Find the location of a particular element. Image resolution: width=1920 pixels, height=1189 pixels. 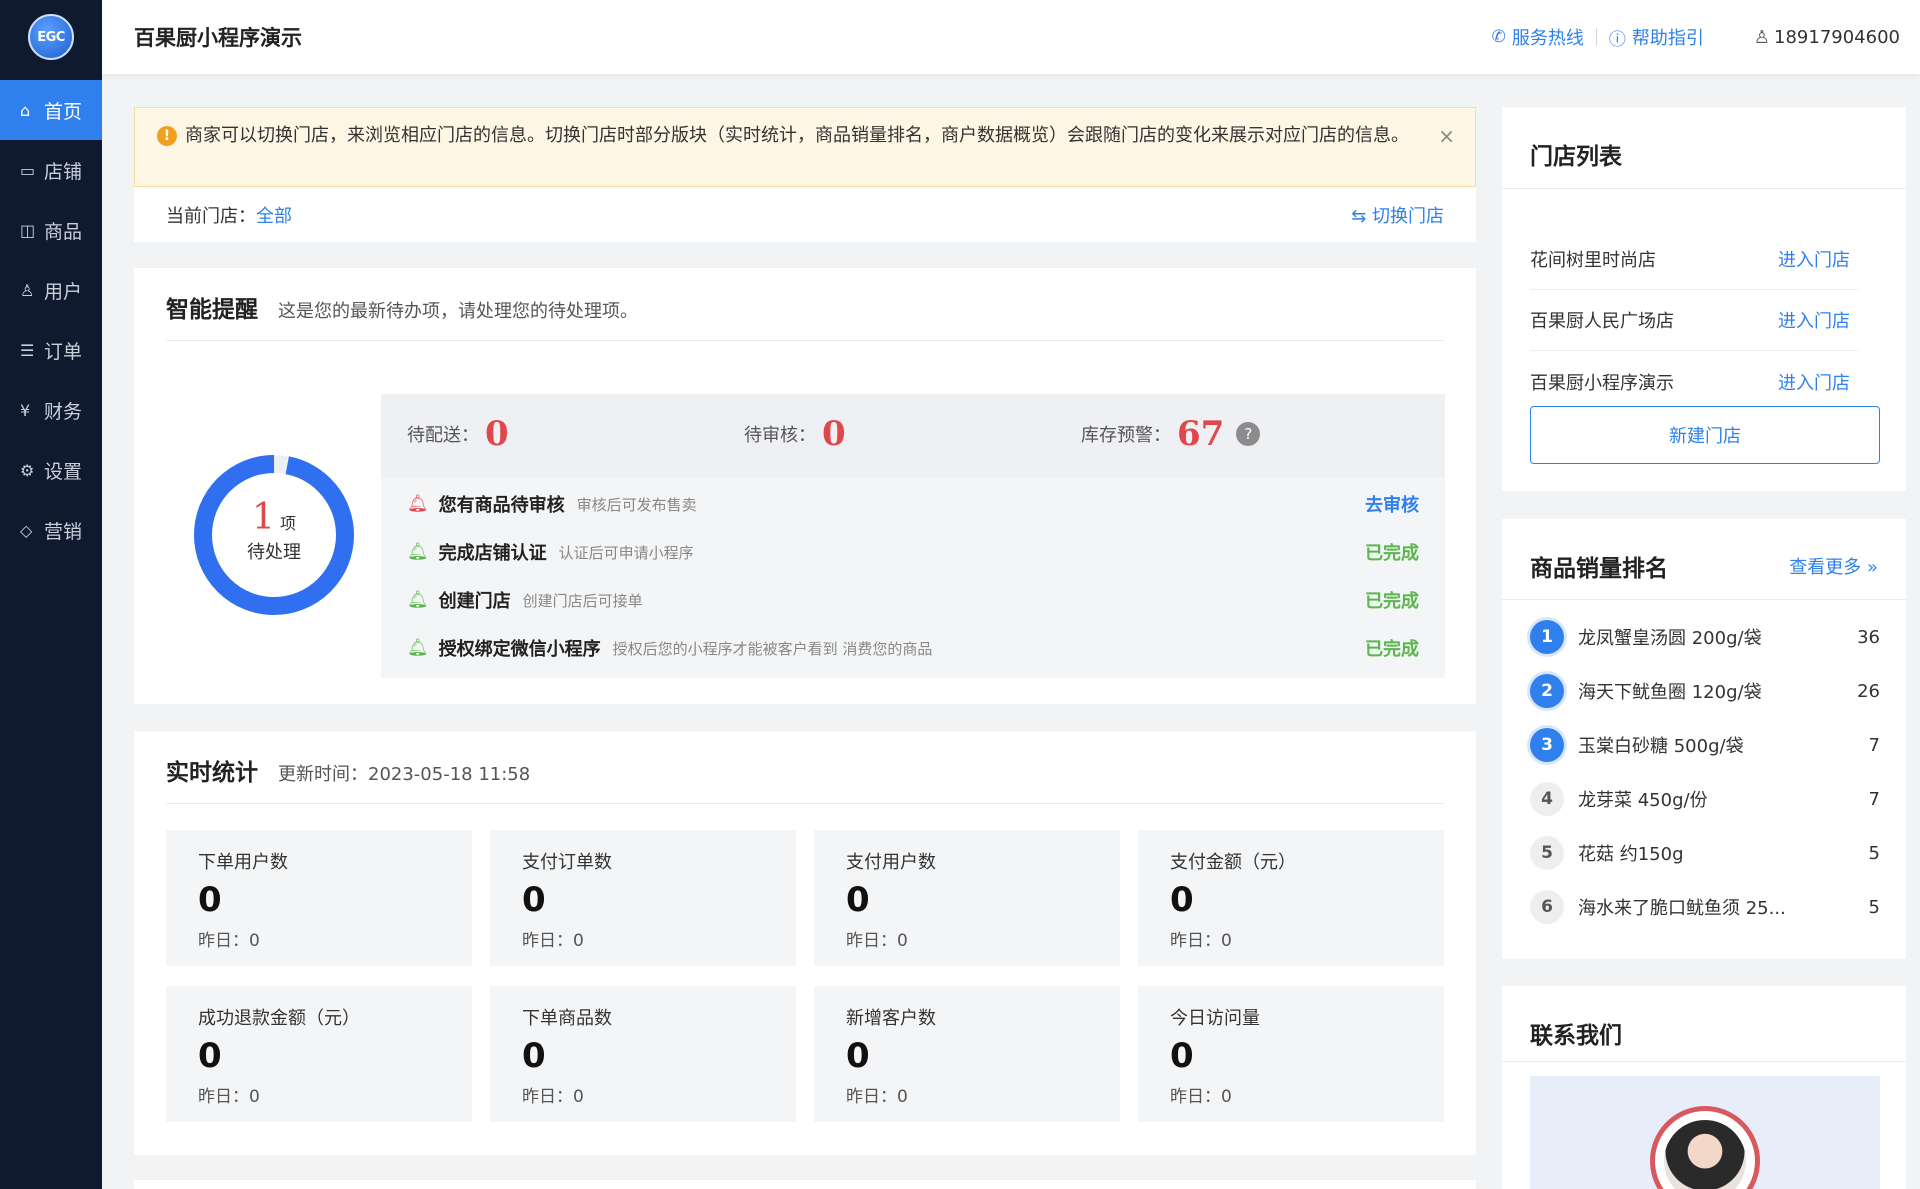

stat-card-paid-amount: 支付金额（元） 0 昨日：0 is located at coordinates (1291, 898).